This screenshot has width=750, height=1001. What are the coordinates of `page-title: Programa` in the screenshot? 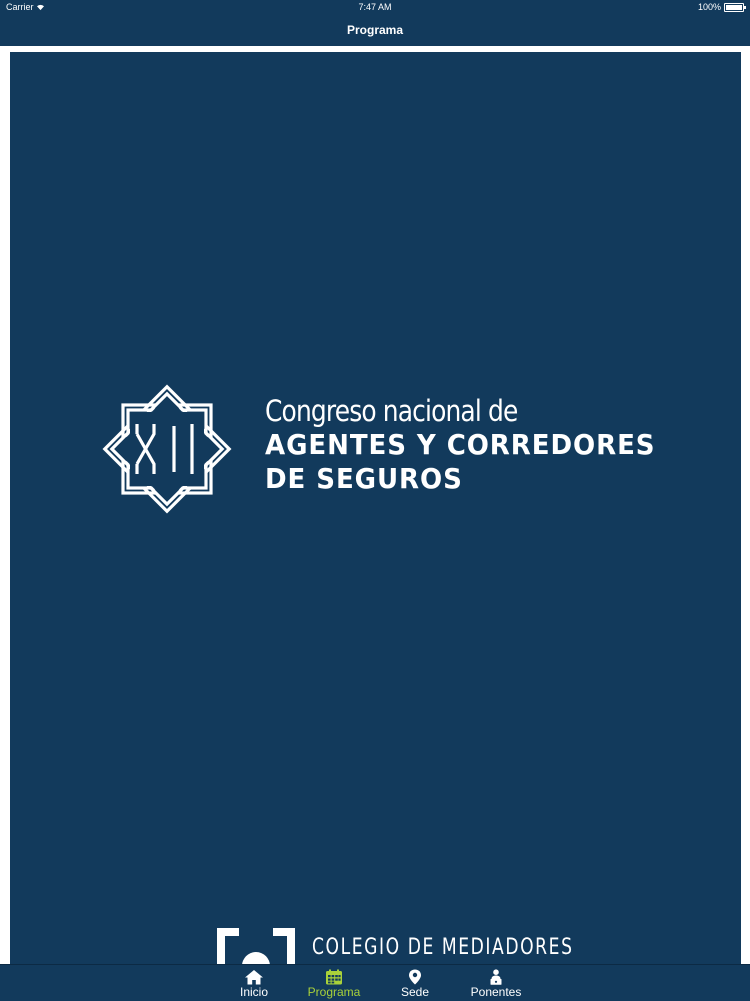 It's located at (375, 30).